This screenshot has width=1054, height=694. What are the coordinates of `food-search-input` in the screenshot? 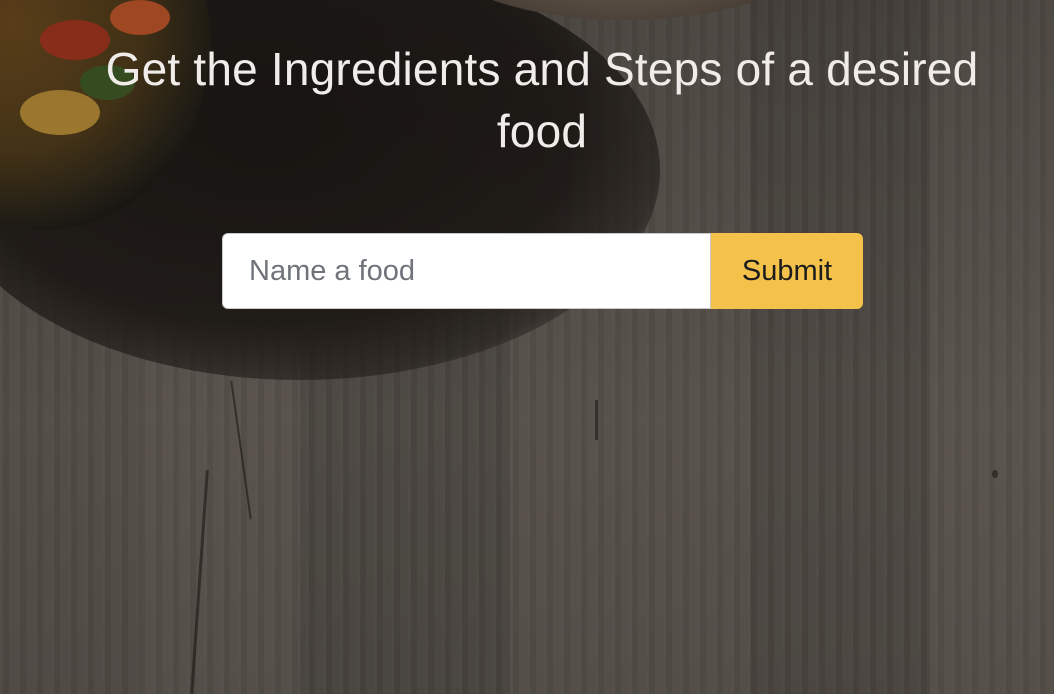 It's located at (466, 271).